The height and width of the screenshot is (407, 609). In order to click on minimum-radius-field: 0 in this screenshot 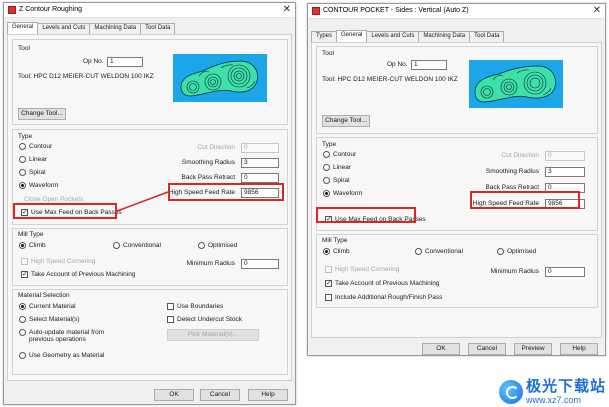, I will do `click(565, 272)`.